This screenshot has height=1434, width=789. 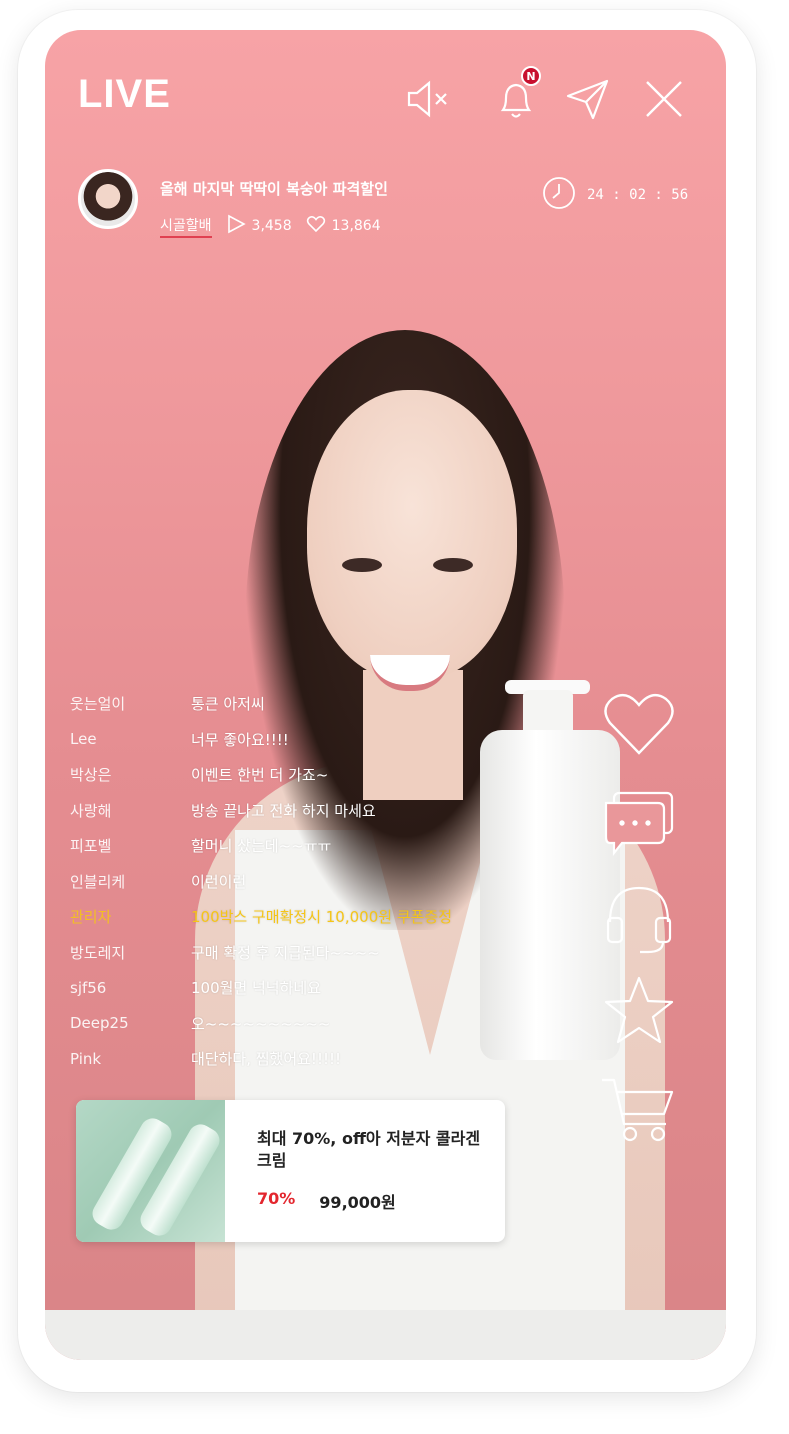 I want to click on chat-row: Deep25 오~~~~~~~~~~, so click(x=261, y=1024).